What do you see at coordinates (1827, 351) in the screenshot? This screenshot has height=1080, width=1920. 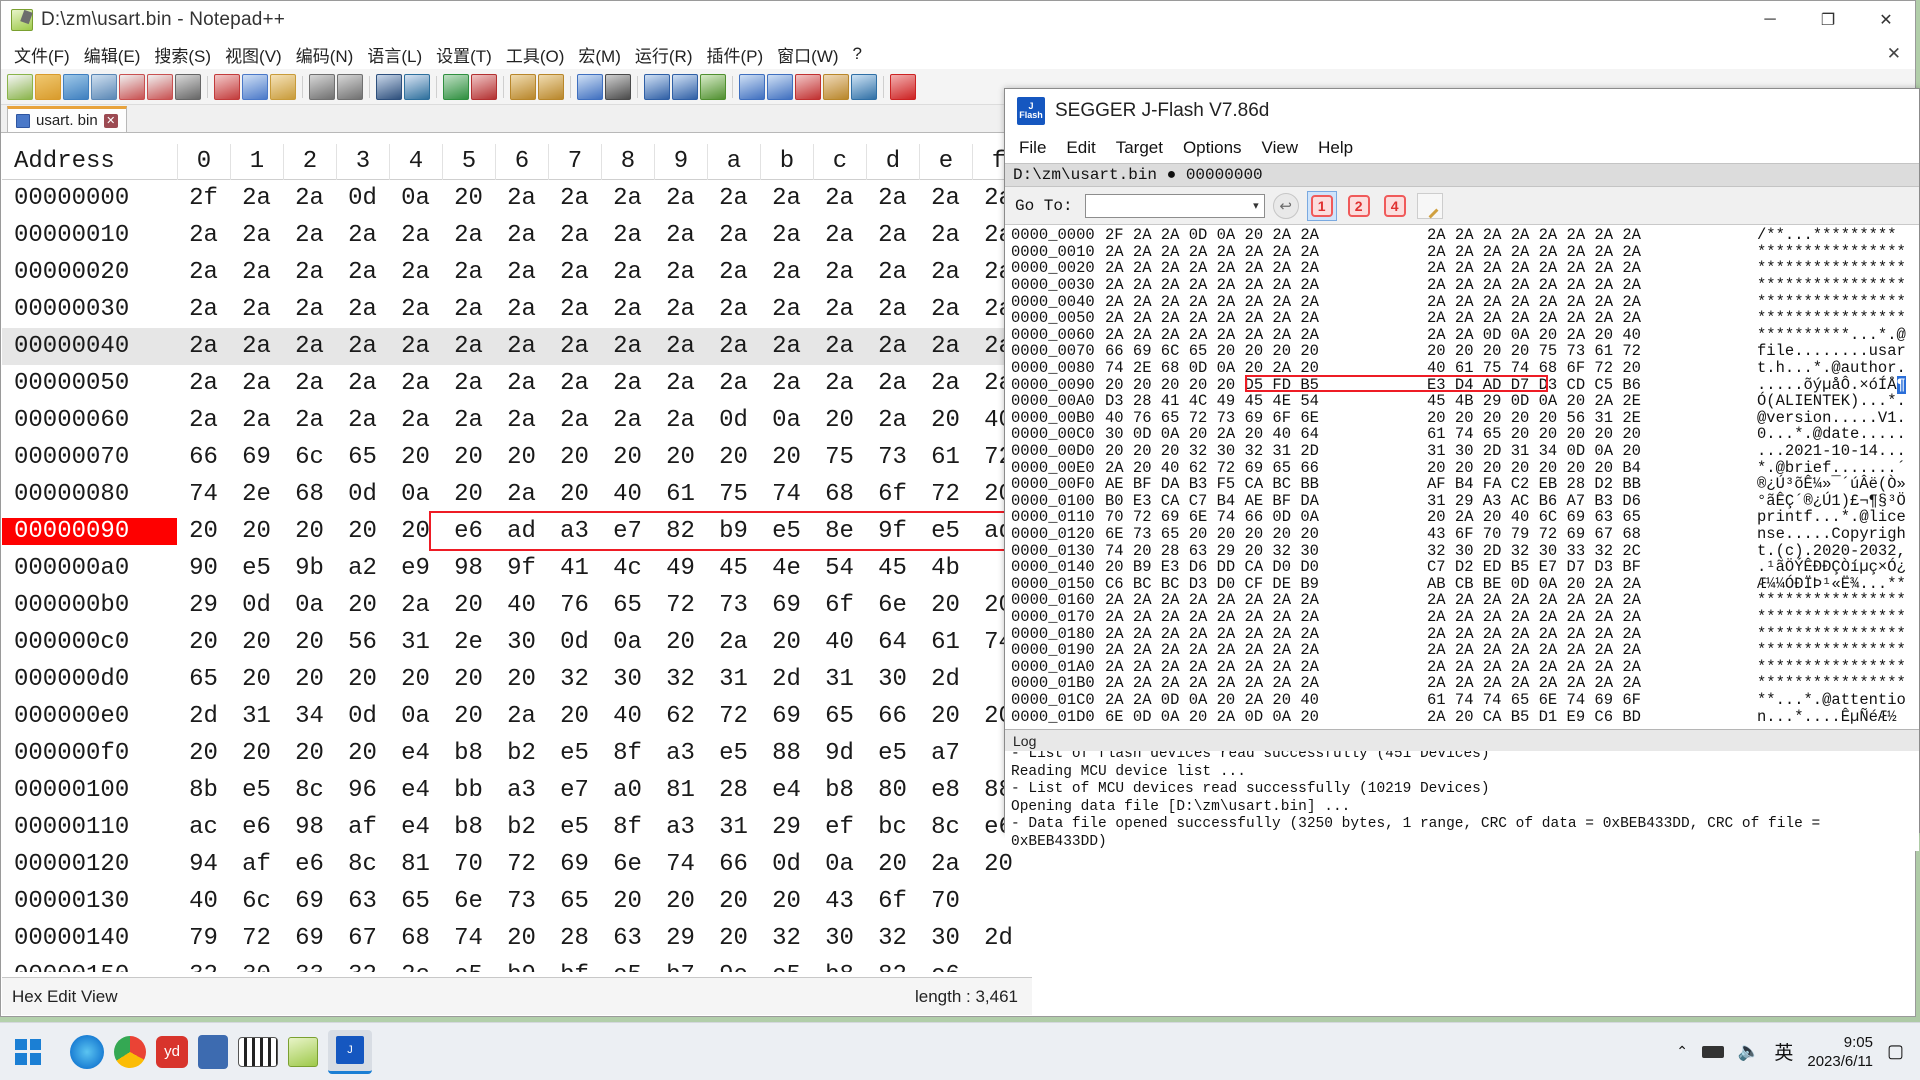 I see `jflash-hex-ascii: file........usar` at bounding box center [1827, 351].